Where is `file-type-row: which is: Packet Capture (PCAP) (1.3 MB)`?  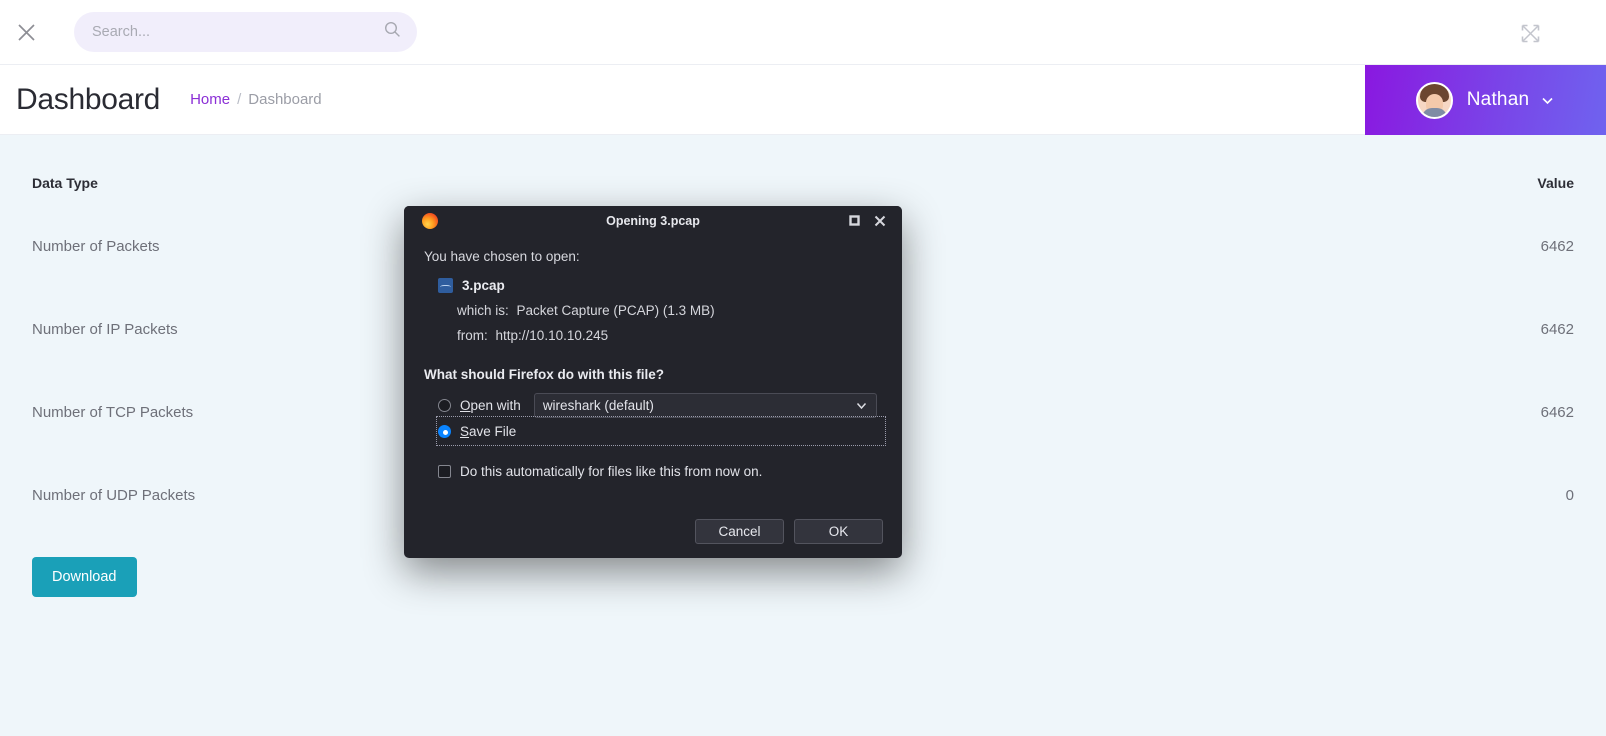
file-type-row: which is: Packet Capture (PCAP) (1.3 MB) is located at coordinates (669, 310).